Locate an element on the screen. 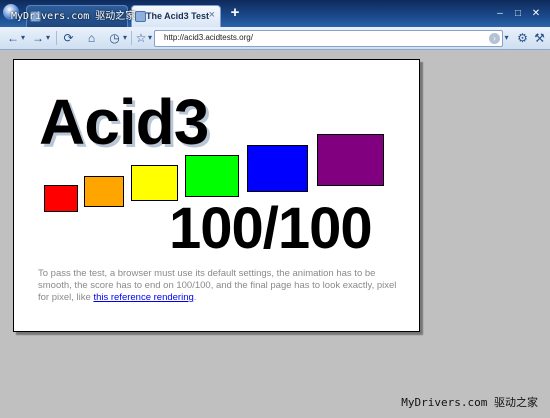 This screenshot has width=550, height=418. tools-icon: ⚒ is located at coordinates (539, 38).